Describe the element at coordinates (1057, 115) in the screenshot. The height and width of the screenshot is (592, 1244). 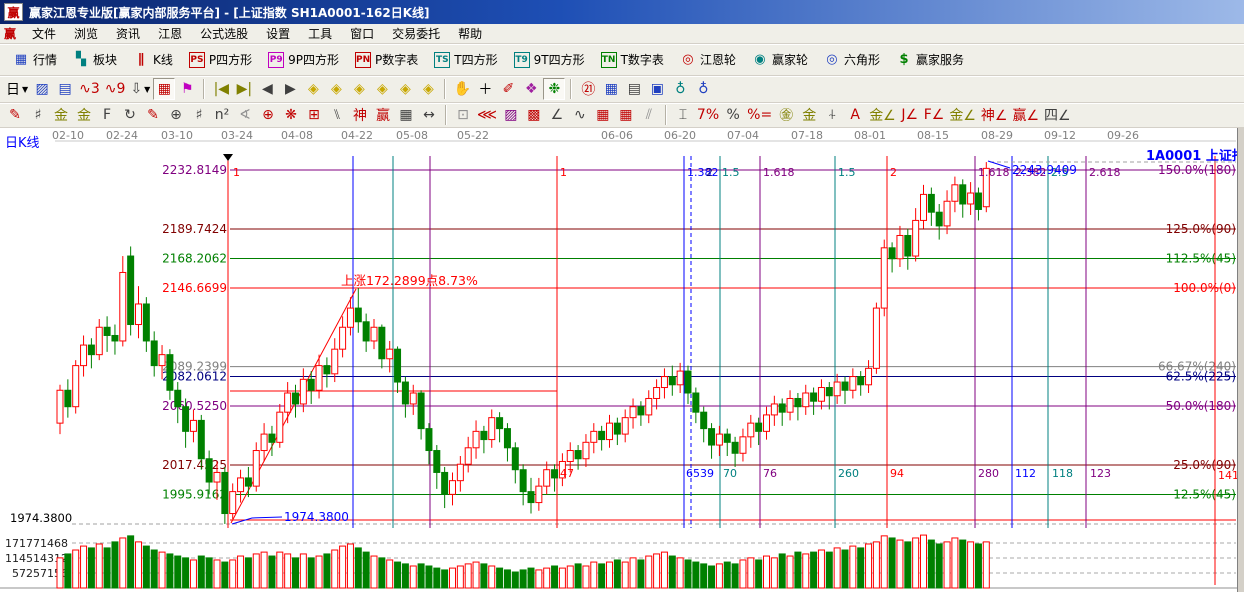
I see `four-angle-icon: 四∠` at that location.